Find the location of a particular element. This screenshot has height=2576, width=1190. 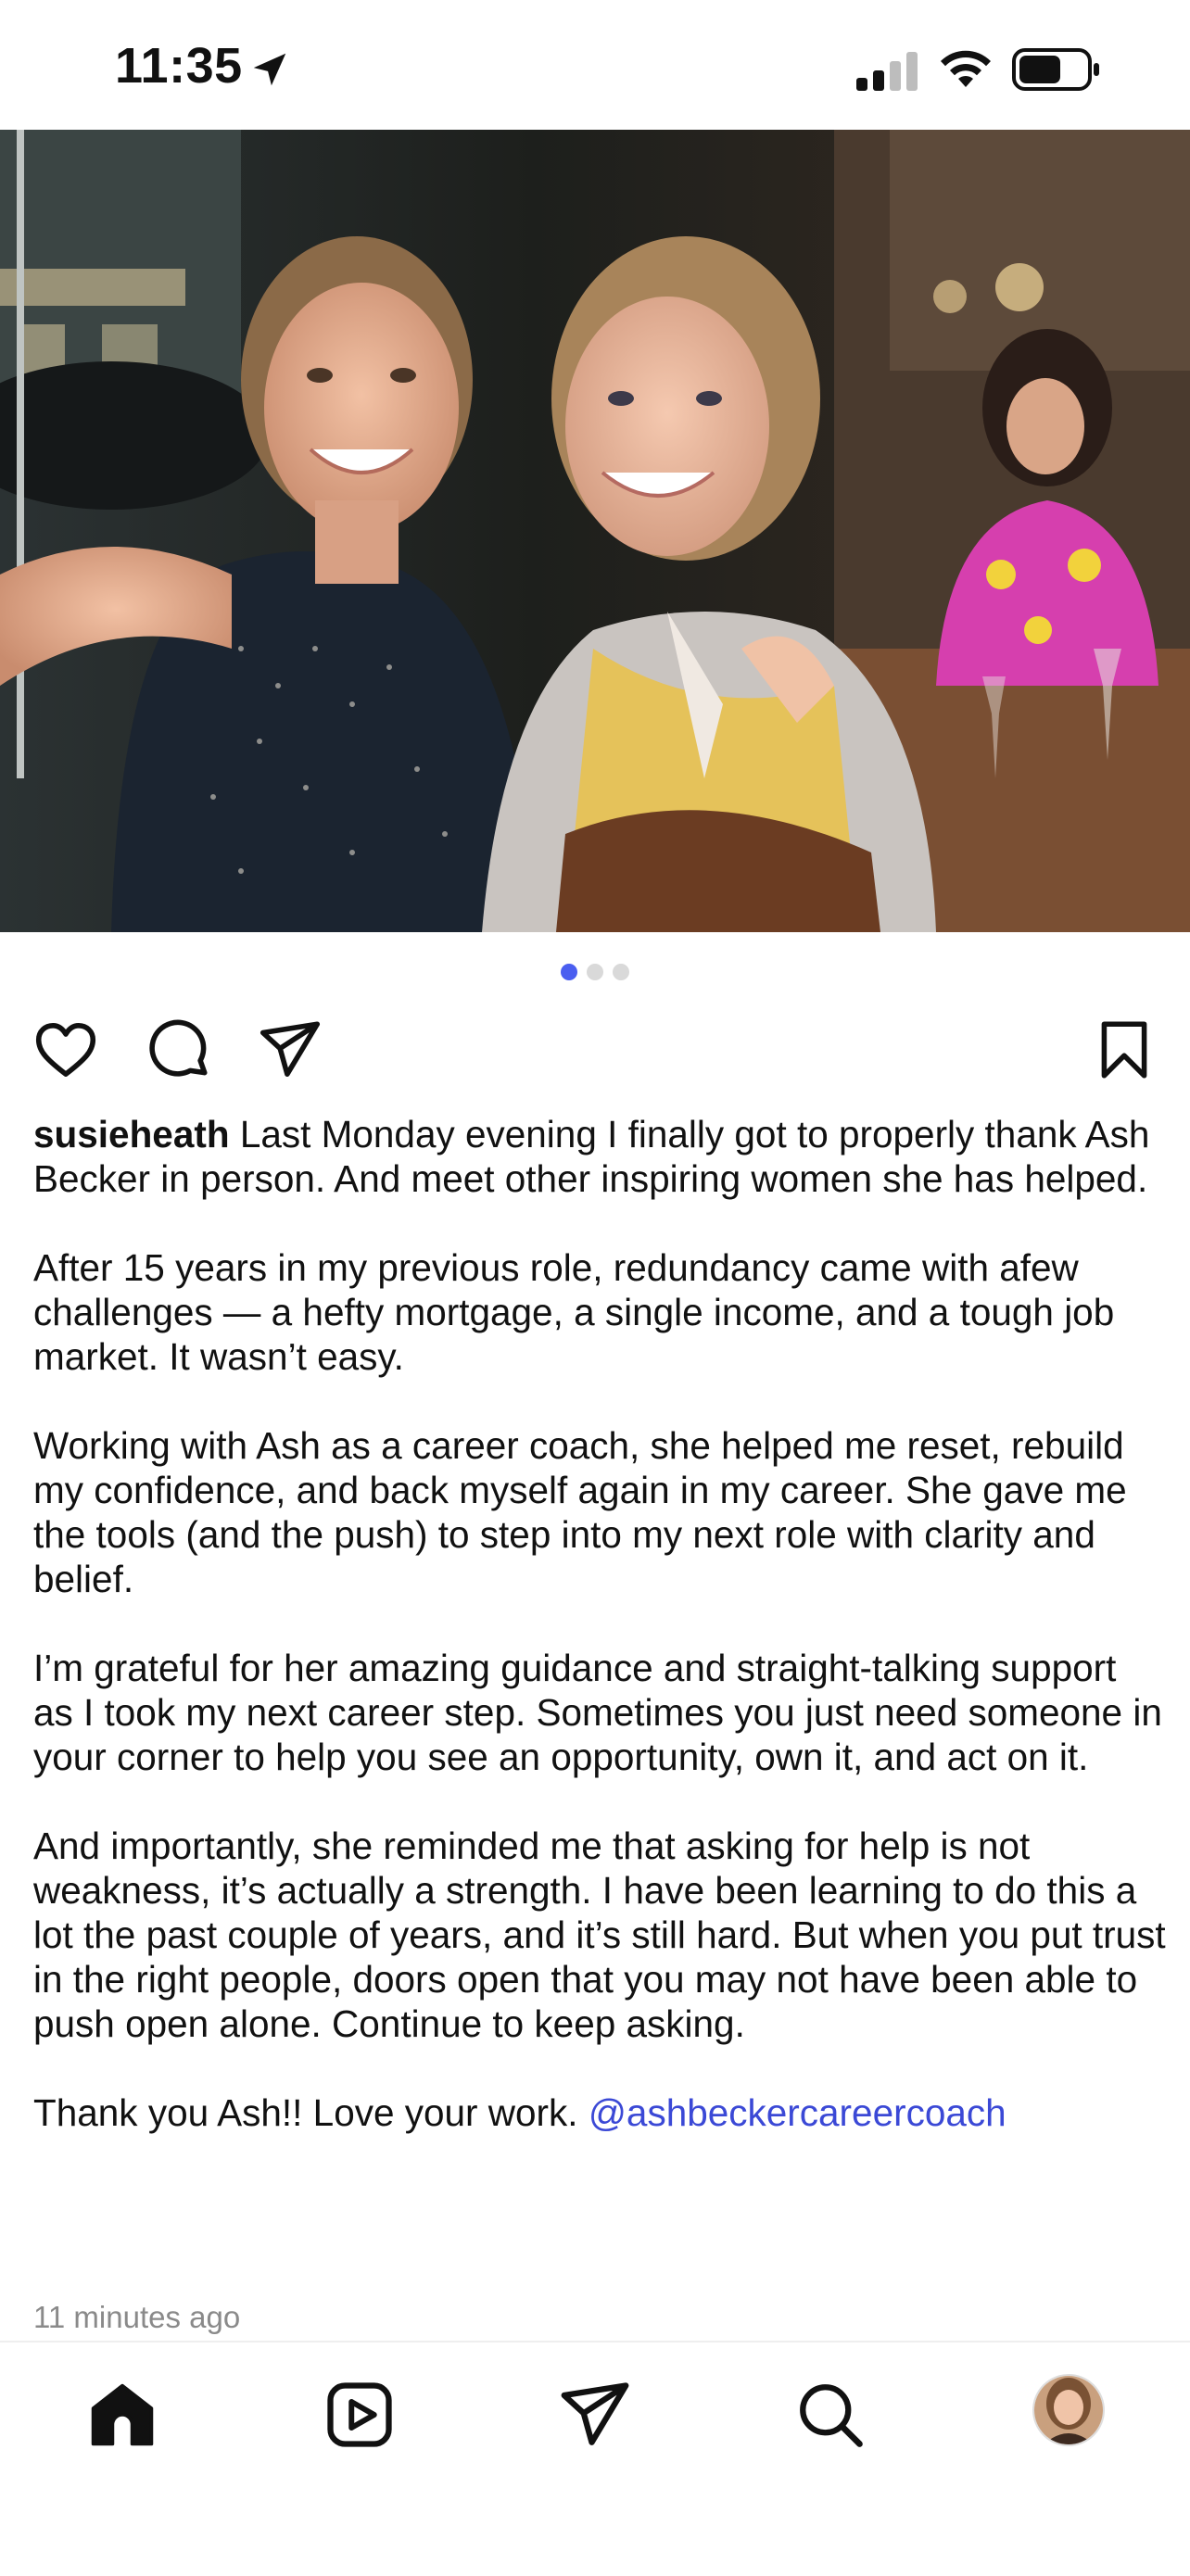

post-actions is located at coordinates (595, 1050).